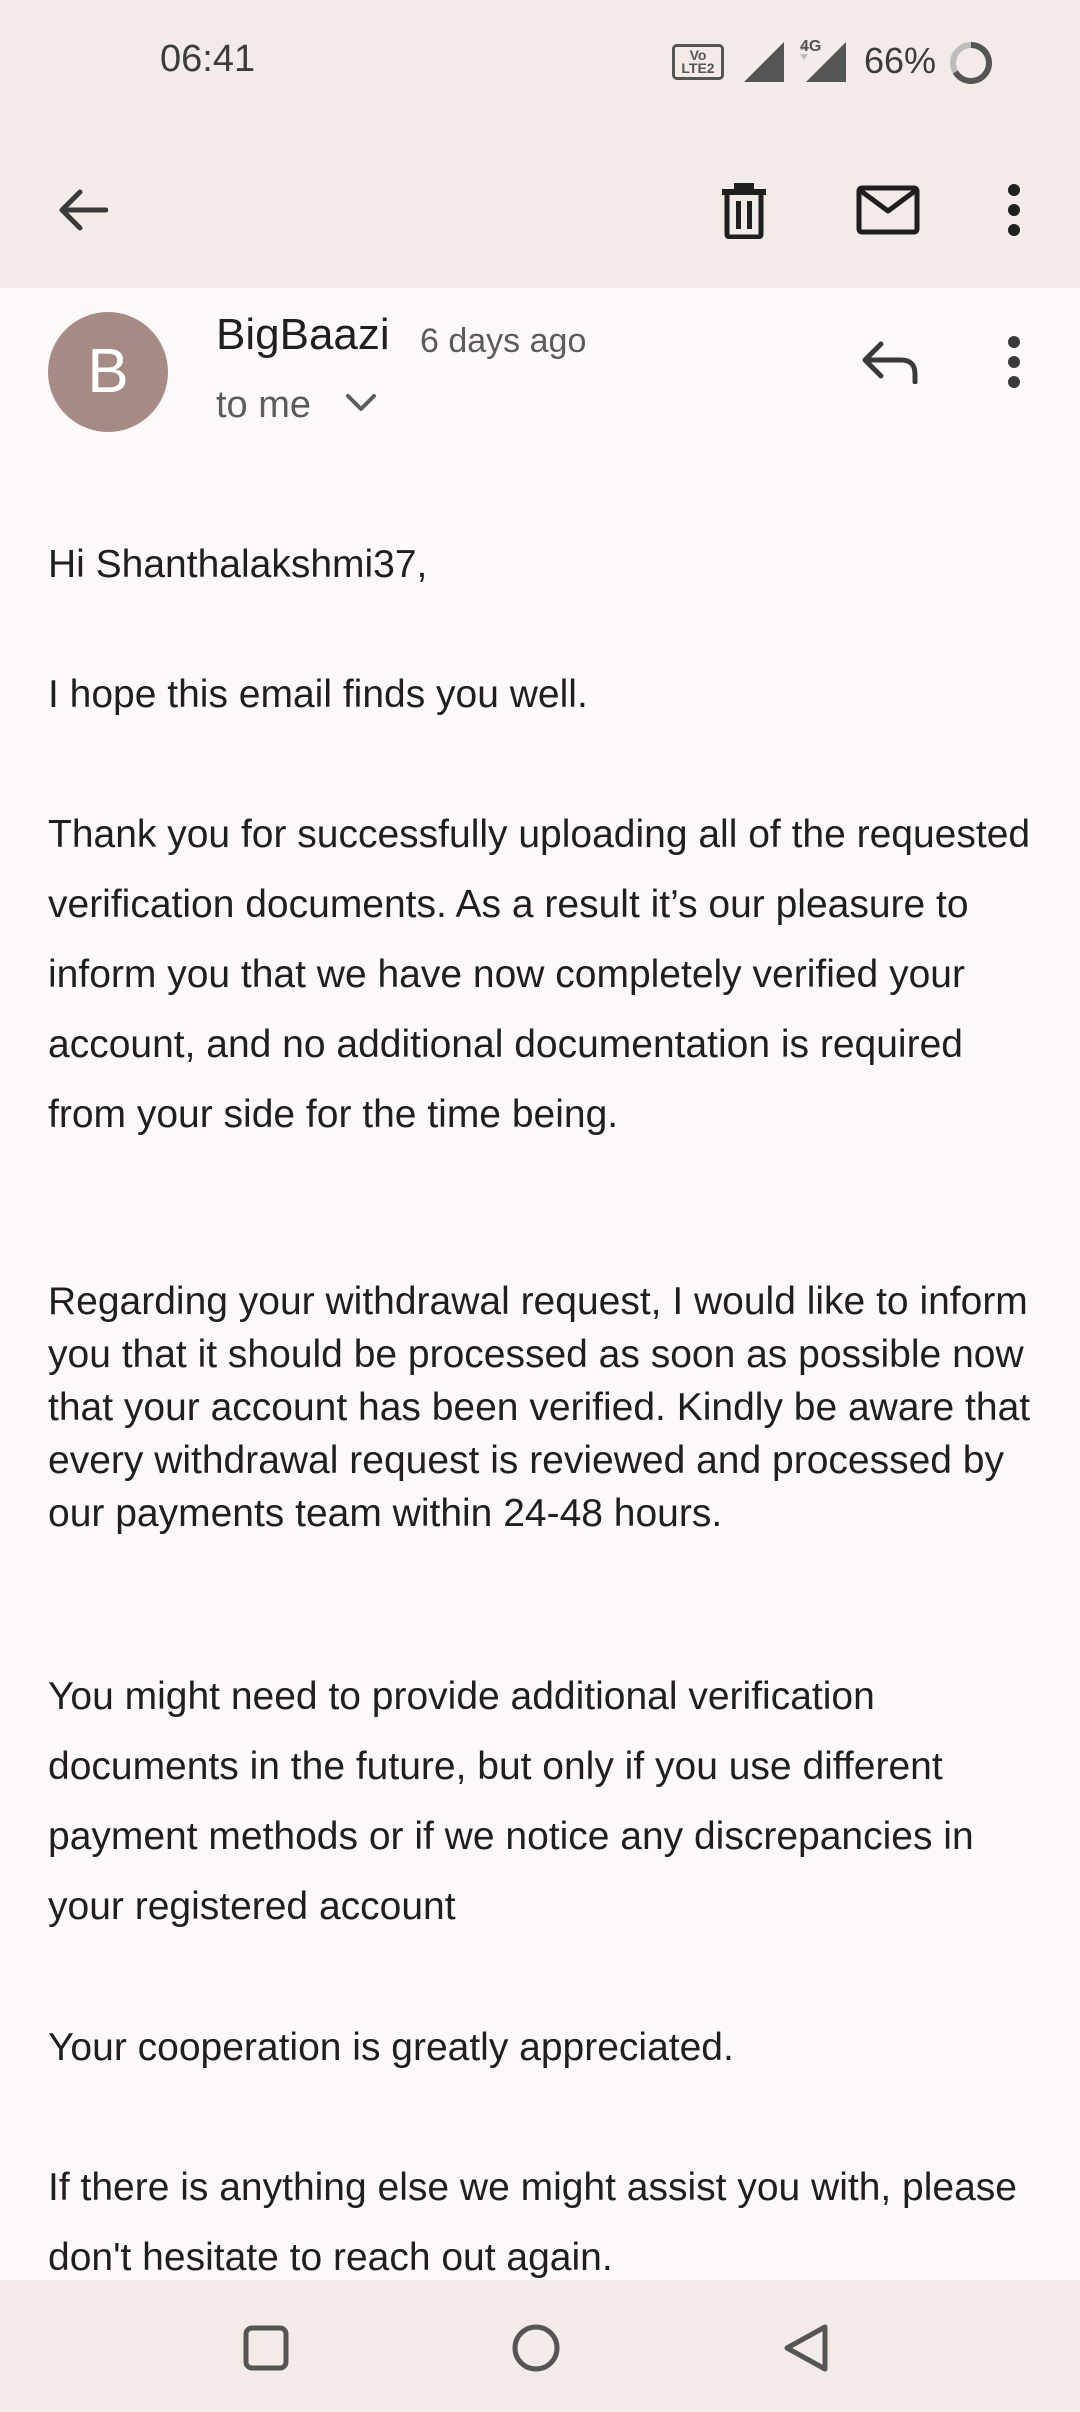 This screenshot has width=1080, height=2412. What do you see at coordinates (900, 60) in the screenshot?
I see `battery-percentage: 66%` at bounding box center [900, 60].